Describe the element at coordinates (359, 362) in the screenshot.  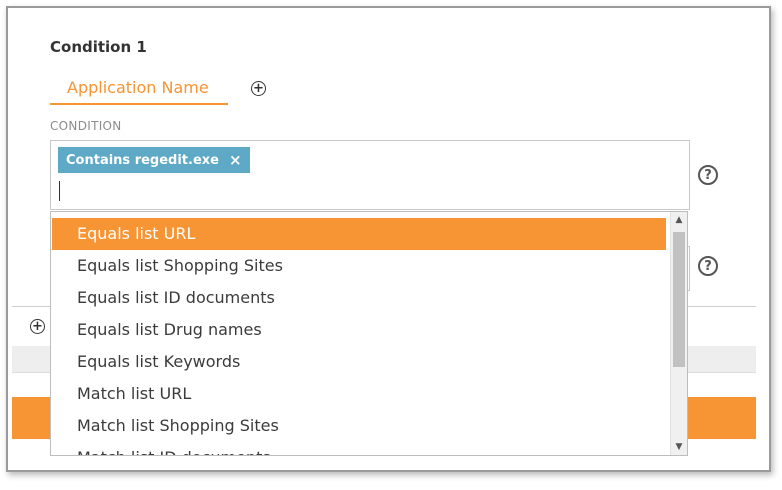
I see `dropdown-option: Equals list Keywords` at that location.